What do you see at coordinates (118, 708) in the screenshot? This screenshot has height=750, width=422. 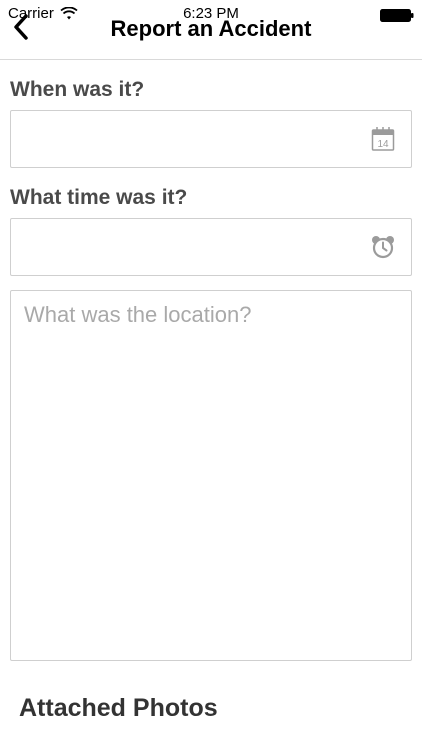 I see `attached-photos-heading: Attached Photos` at bounding box center [118, 708].